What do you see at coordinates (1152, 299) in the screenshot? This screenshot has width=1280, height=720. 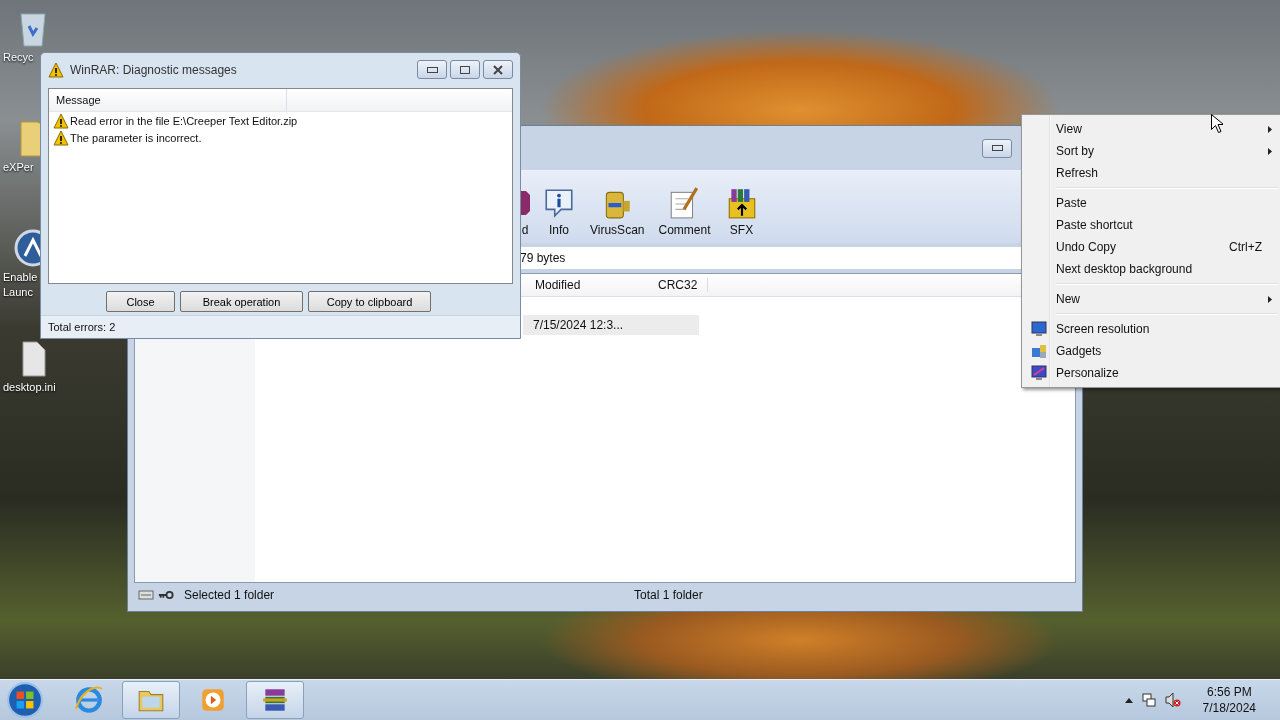 I see `menu-item: New` at bounding box center [1152, 299].